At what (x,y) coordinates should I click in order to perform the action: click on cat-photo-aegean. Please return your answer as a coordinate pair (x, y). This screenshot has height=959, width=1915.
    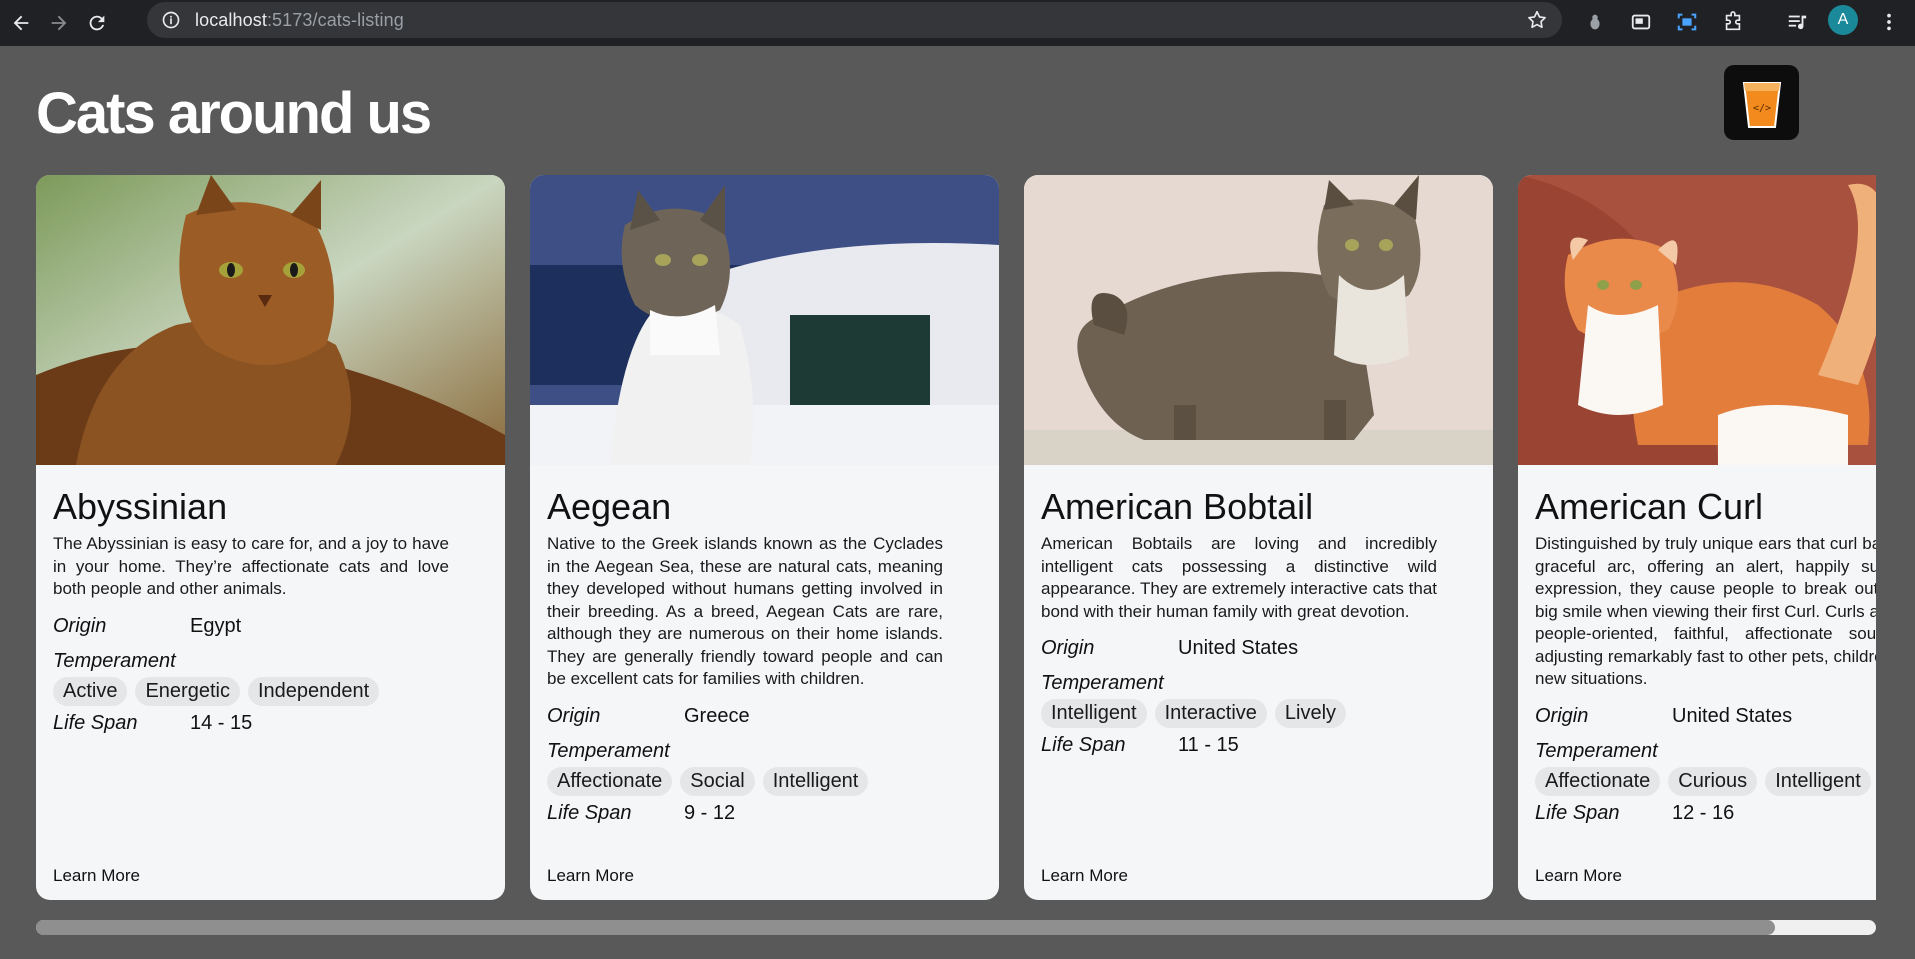
    Looking at the image, I should click on (764, 320).